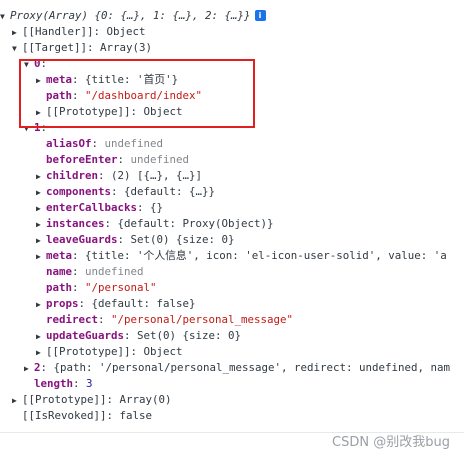 The height and width of the screenshot is (463, 464). I want to click on tree-row-18-props: ▶ props: {default: false}, so click(116, 304).